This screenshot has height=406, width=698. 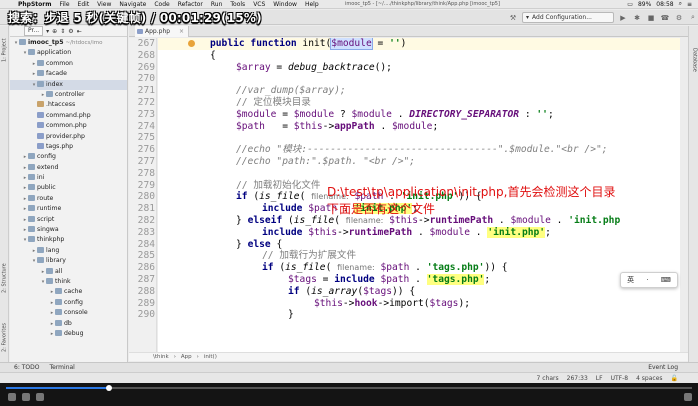 What do you see at coordinates (65, 4) in the screenshot?
I see `menu-file: File` at bounding box center [65, 4].